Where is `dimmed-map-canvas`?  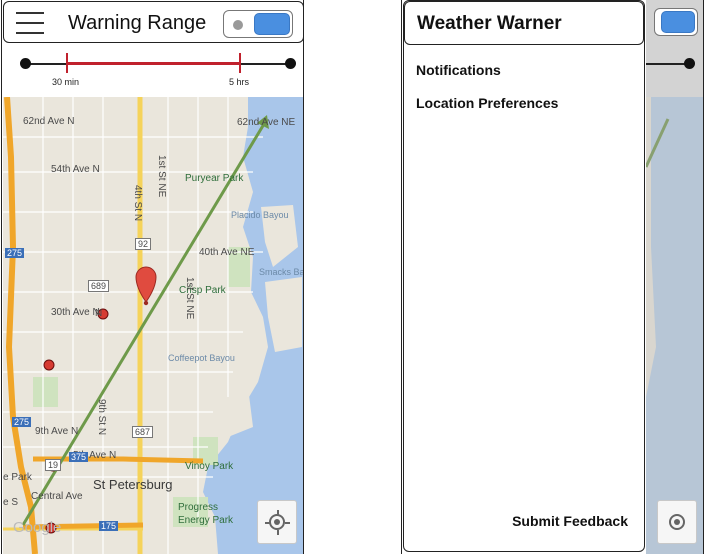 dimmed-map-canvas is located at coordinates (673, 325).